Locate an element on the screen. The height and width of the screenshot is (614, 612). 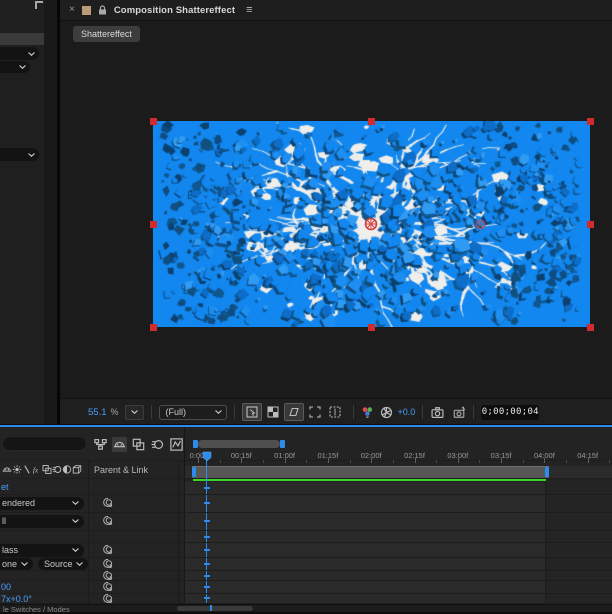
work-area-end-handle is located at coordinates (547, 472).